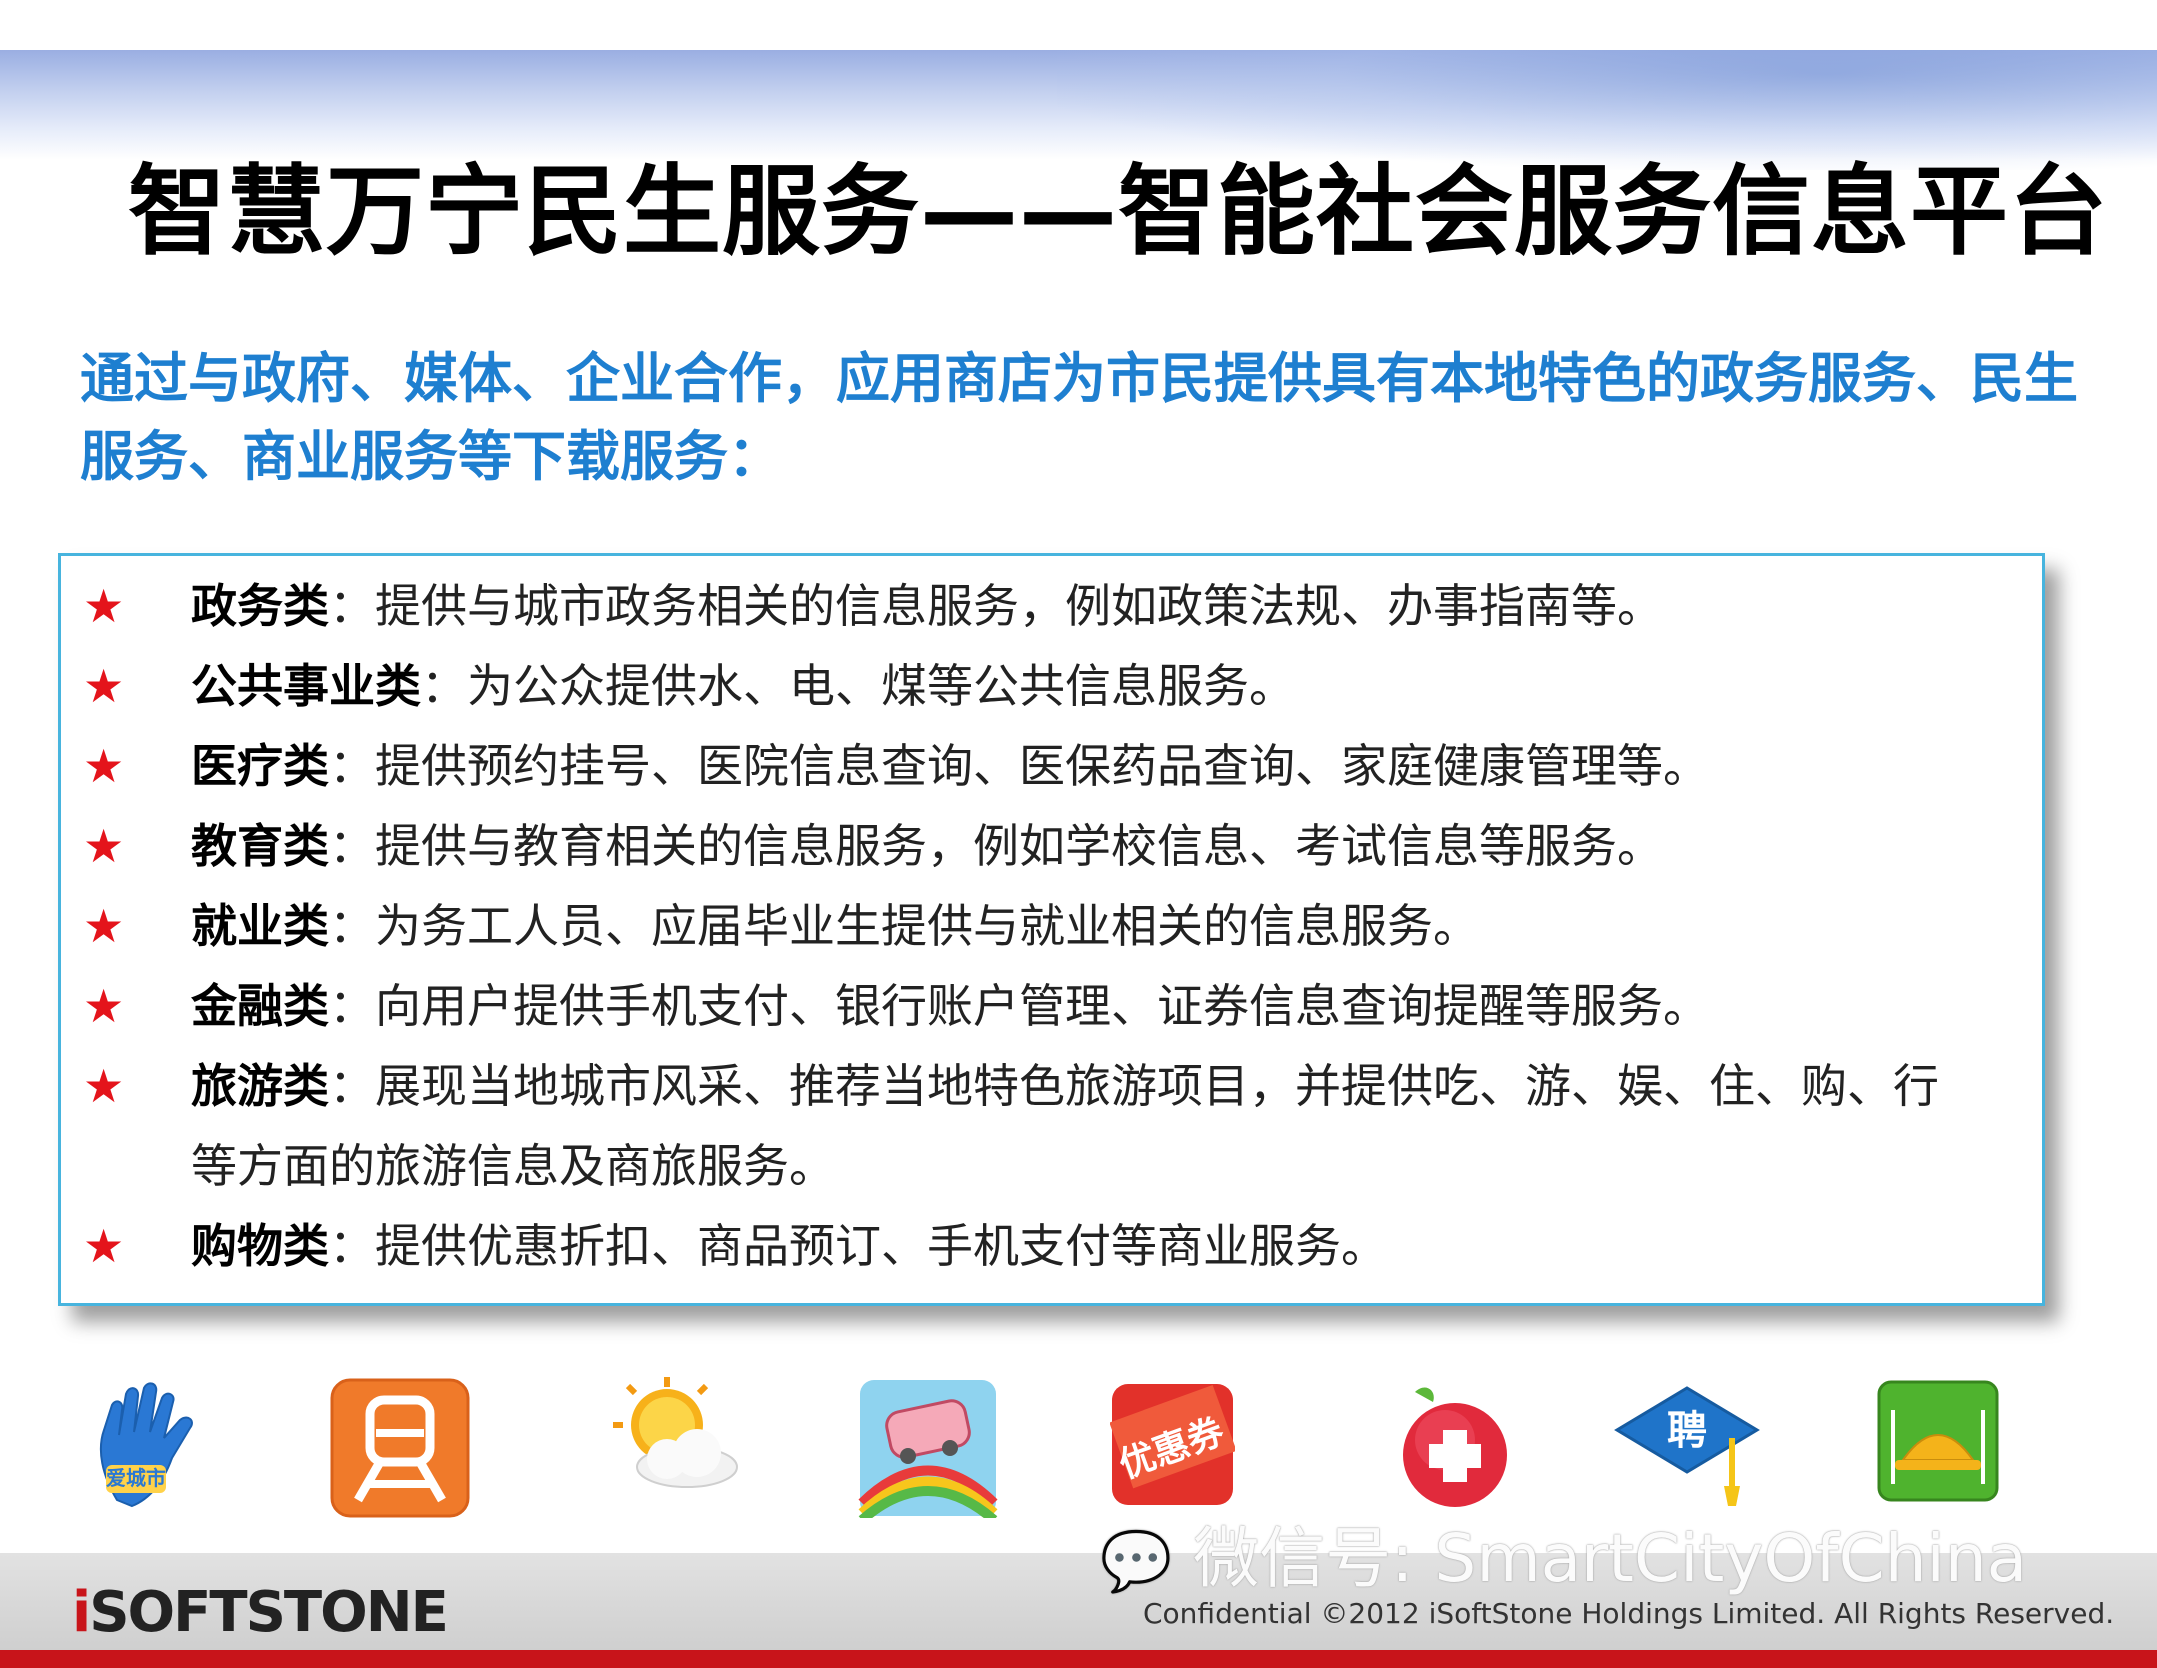 This screenshot has width=2157, height=1668. What do you see at coordinates (260, 926) in the screenshot?
I see `item-label: 就业类` at bounding box center [260, 926].